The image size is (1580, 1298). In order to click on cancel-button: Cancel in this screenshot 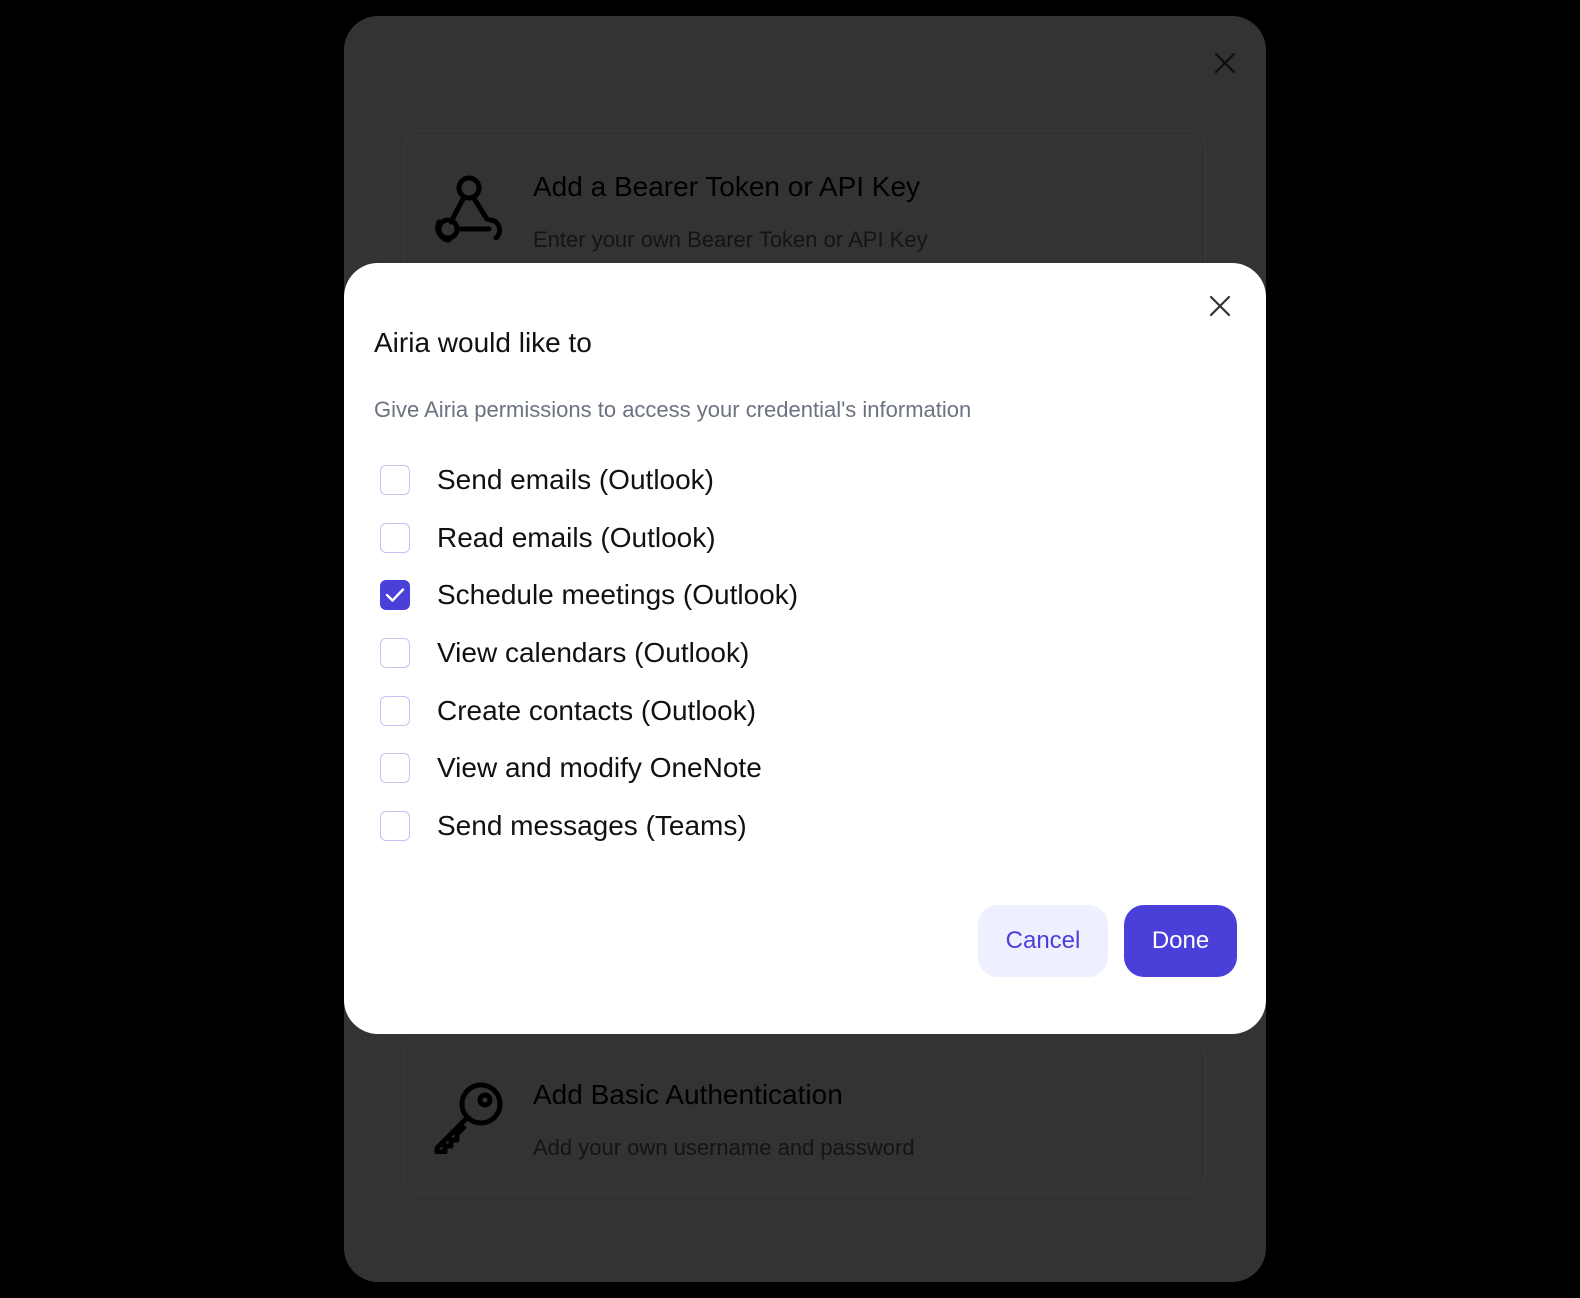, I will do `click(1043, 941)`.